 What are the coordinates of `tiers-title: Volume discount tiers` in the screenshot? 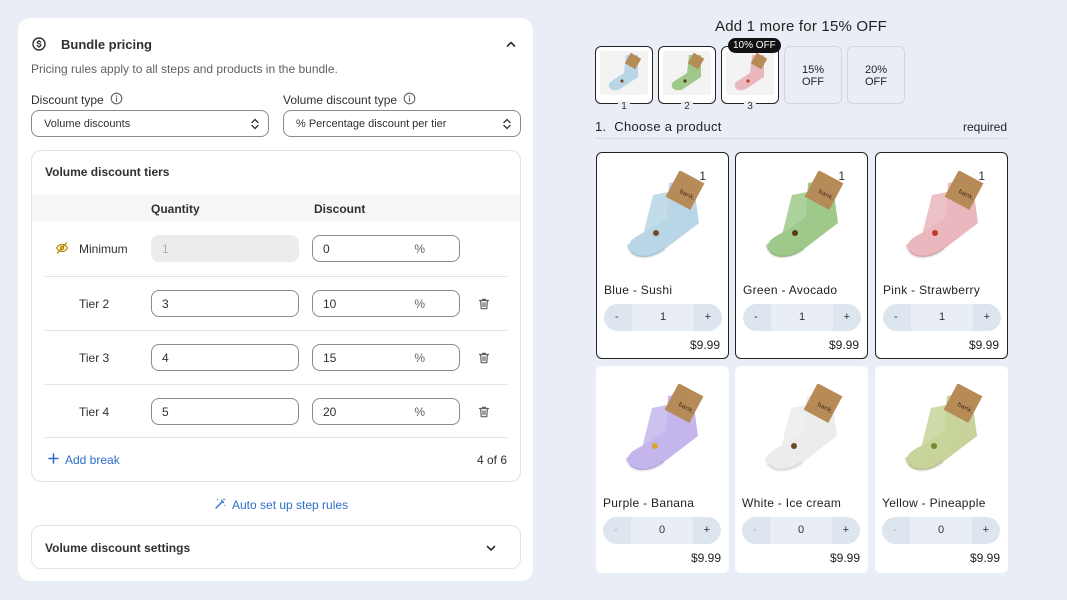 It's located at (107, 172).